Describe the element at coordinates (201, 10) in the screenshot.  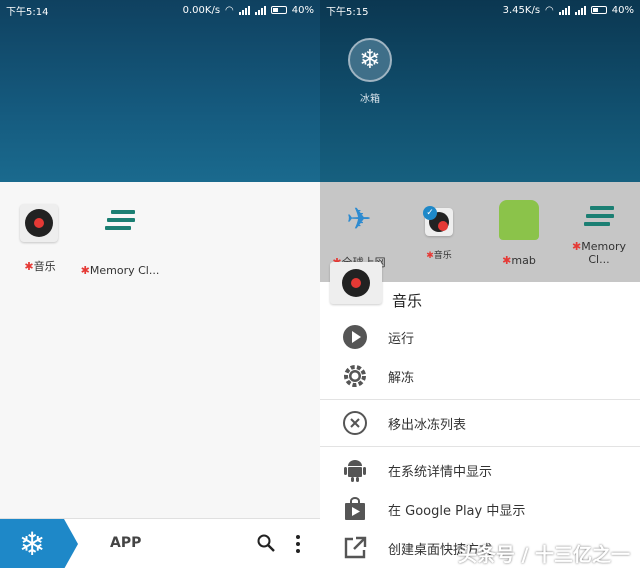
I see `network-speed: 0.00K/s` at that location.